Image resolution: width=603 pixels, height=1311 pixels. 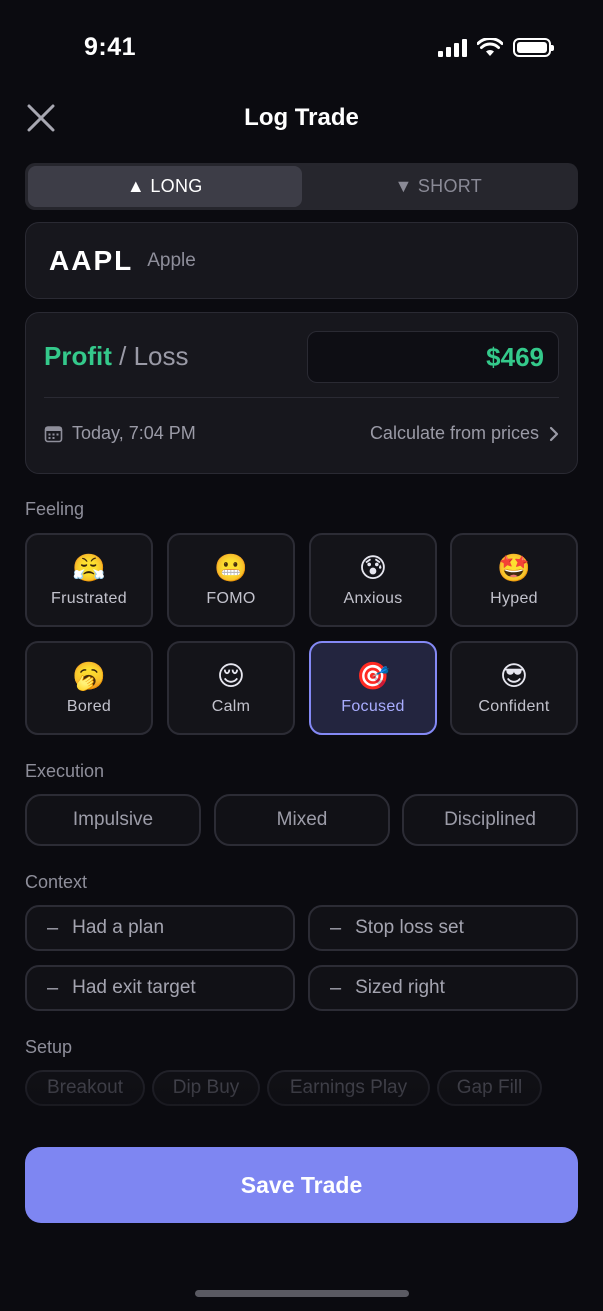 What do you see at coordinates (301, 1185) in the screenshot?
I see `save-trade-button: Save Trade` at bounding box center [301, 1185].